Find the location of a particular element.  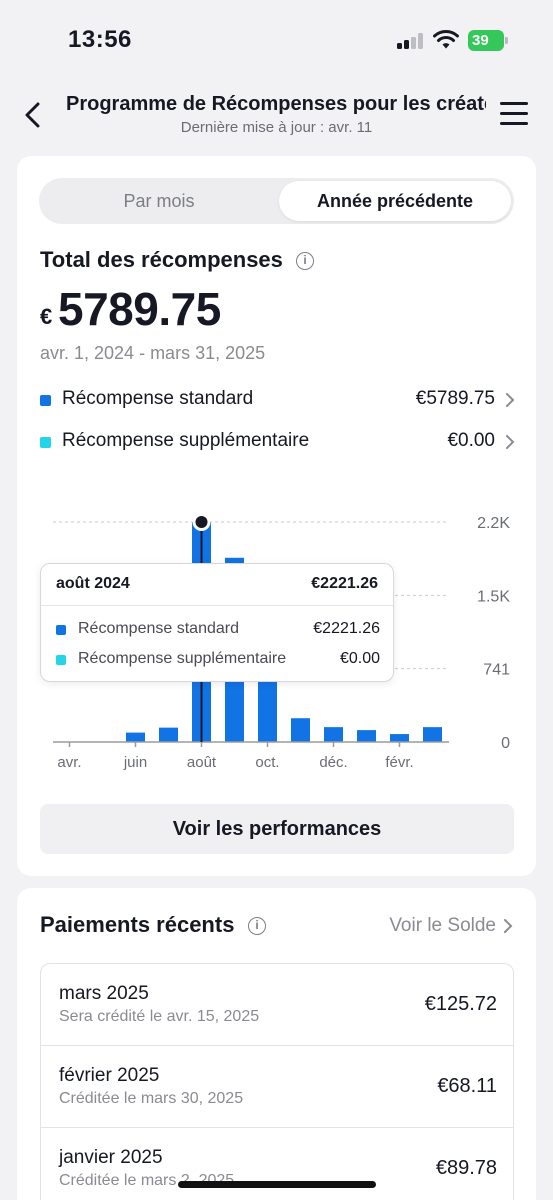

payment-status: Créditée le mars 30, 2025 is located at coordinates (151, 1098).